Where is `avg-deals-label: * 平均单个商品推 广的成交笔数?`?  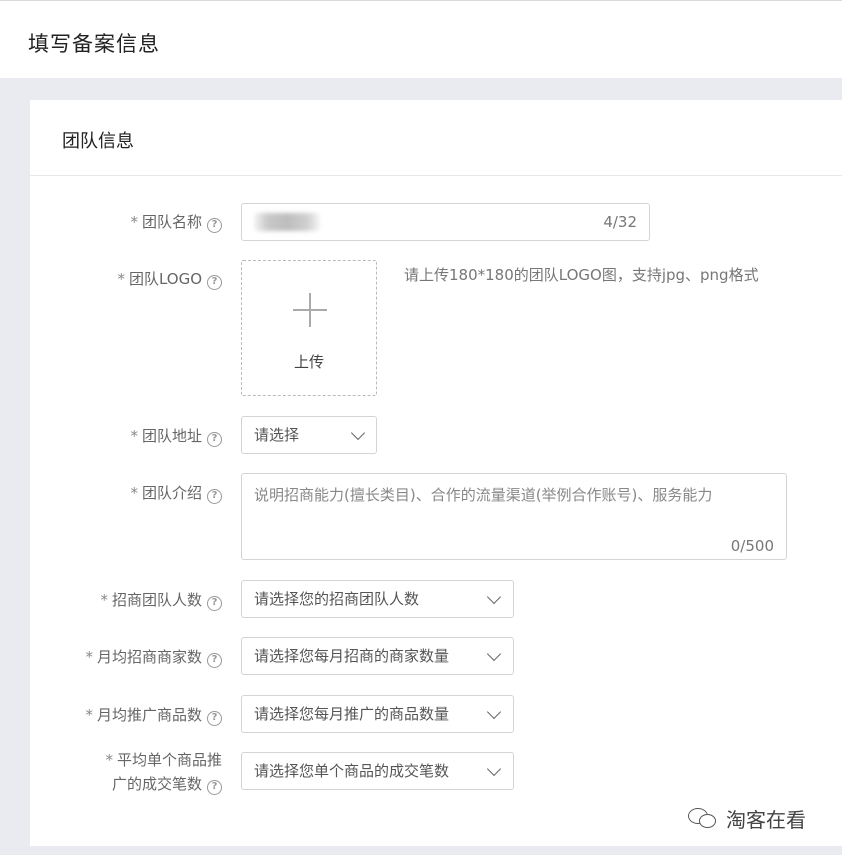 avg-deals-label: * 平均单个商品推 广的成交笔数? is located at coordinates (163, 772).